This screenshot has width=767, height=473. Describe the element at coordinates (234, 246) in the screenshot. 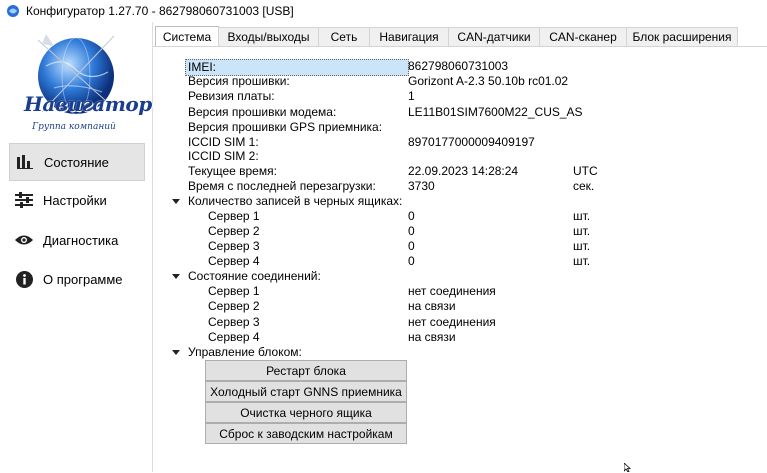

I see `blackbox-server-label: Сервер 3` at that location.